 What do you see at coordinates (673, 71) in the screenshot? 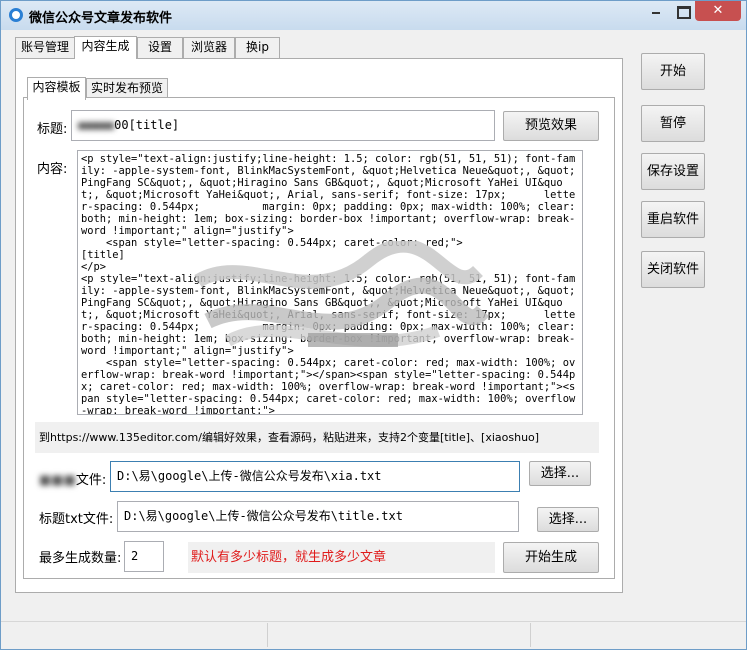
I see `start-button: 开始` at bounding box center [673, 71].